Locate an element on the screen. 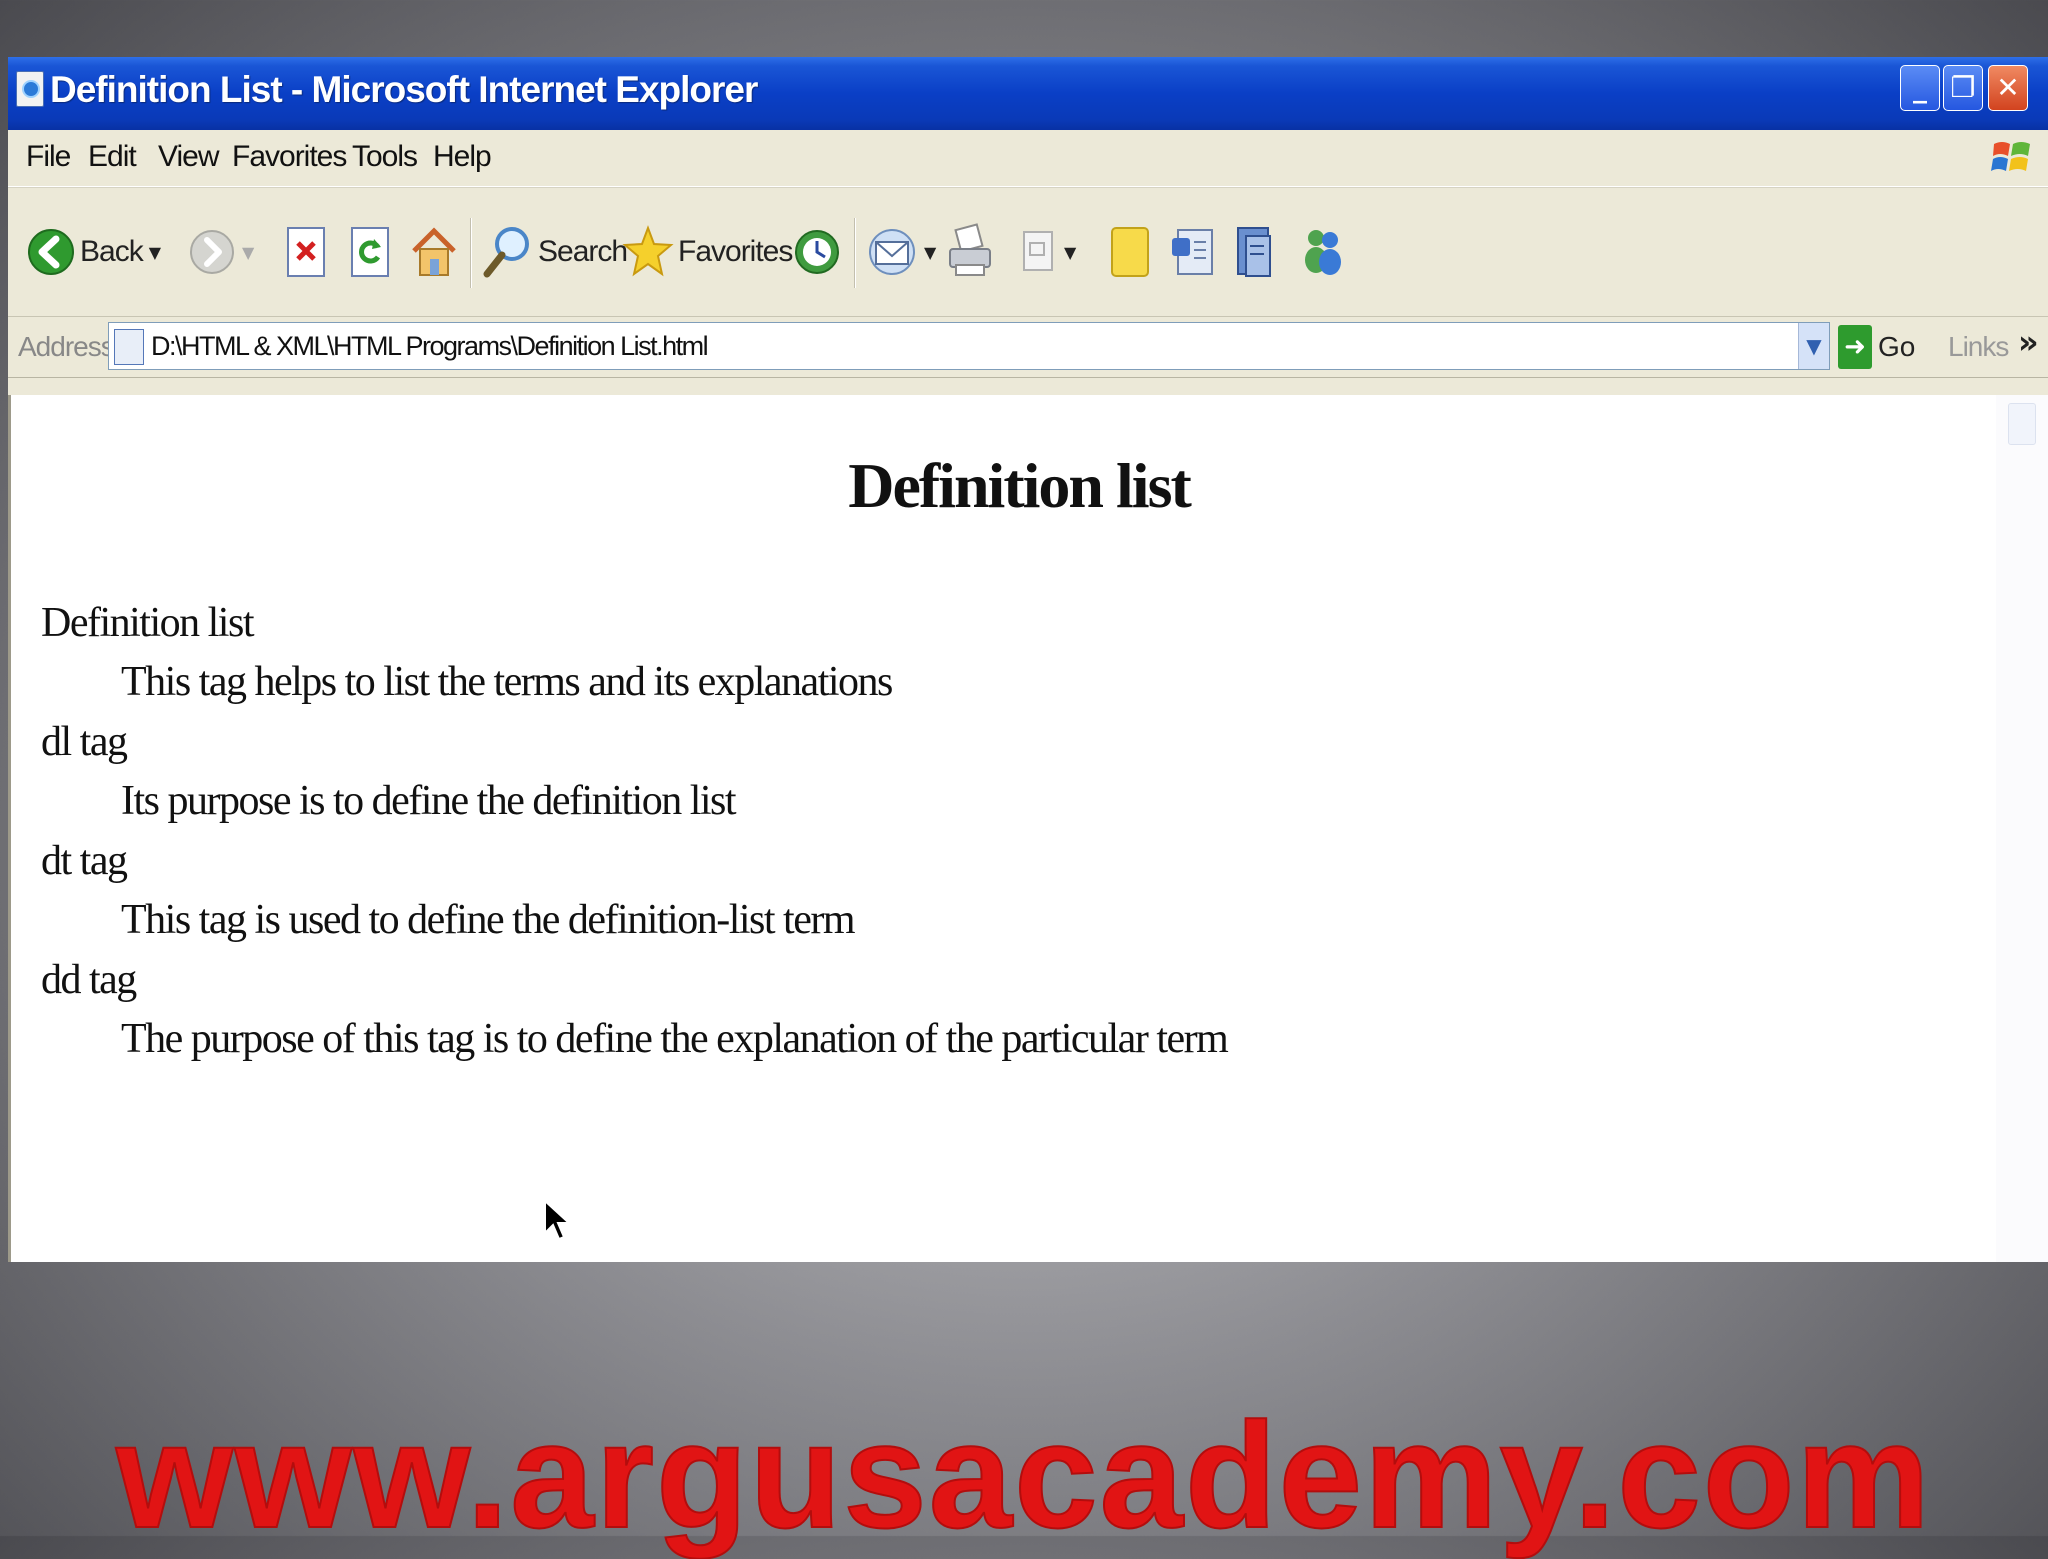  mail-dropdown-arrow-icon: ▼ is located at coordinates (930, 252).